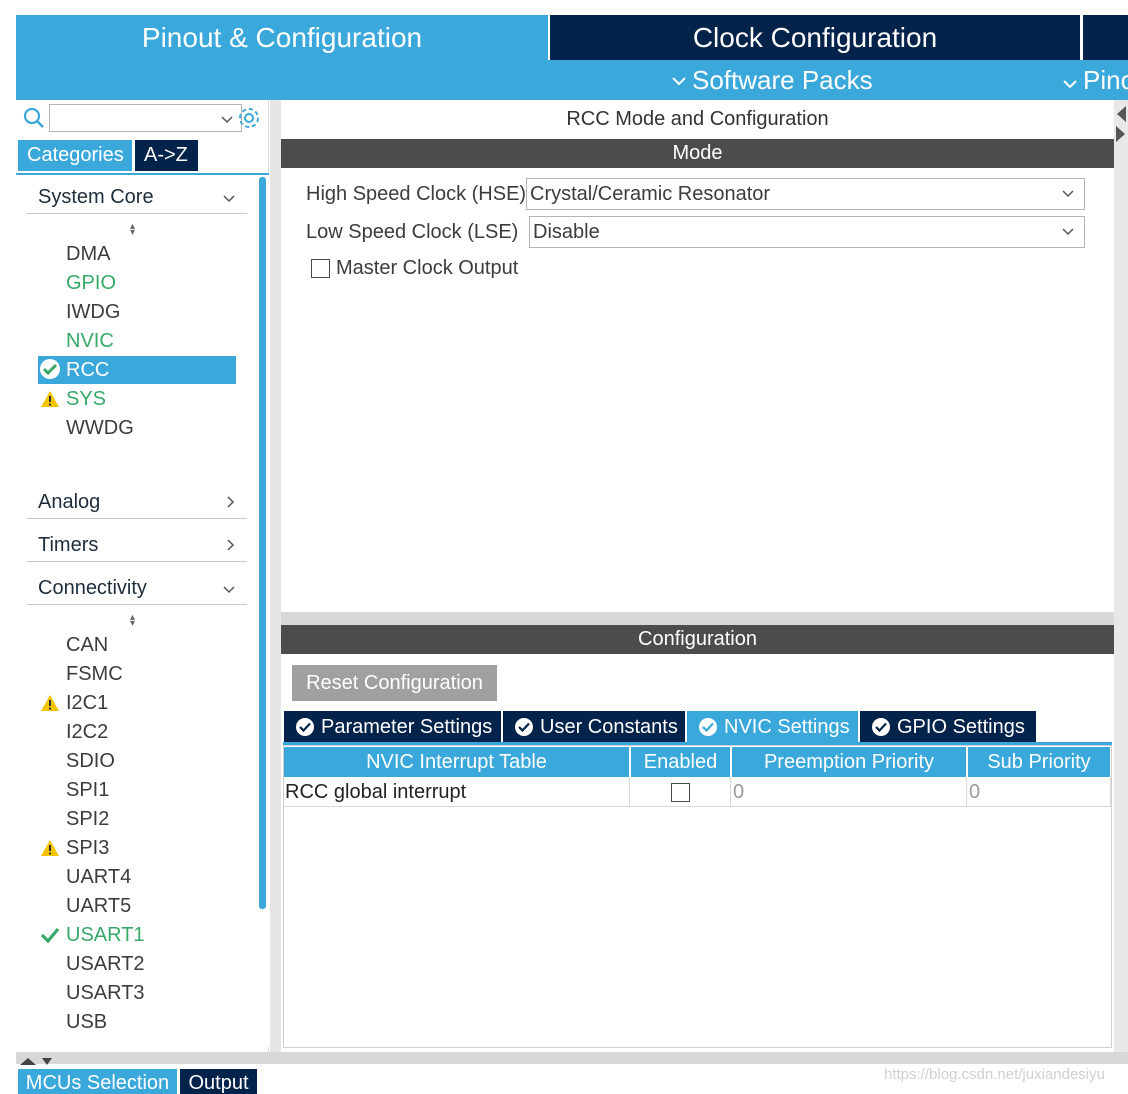 This screenshot has height=1094, width=1128. What do you see at coordinates (137, 1022) in the screenshot?
I see `list-item-usb: USB` at bounding box center [137, 1022].